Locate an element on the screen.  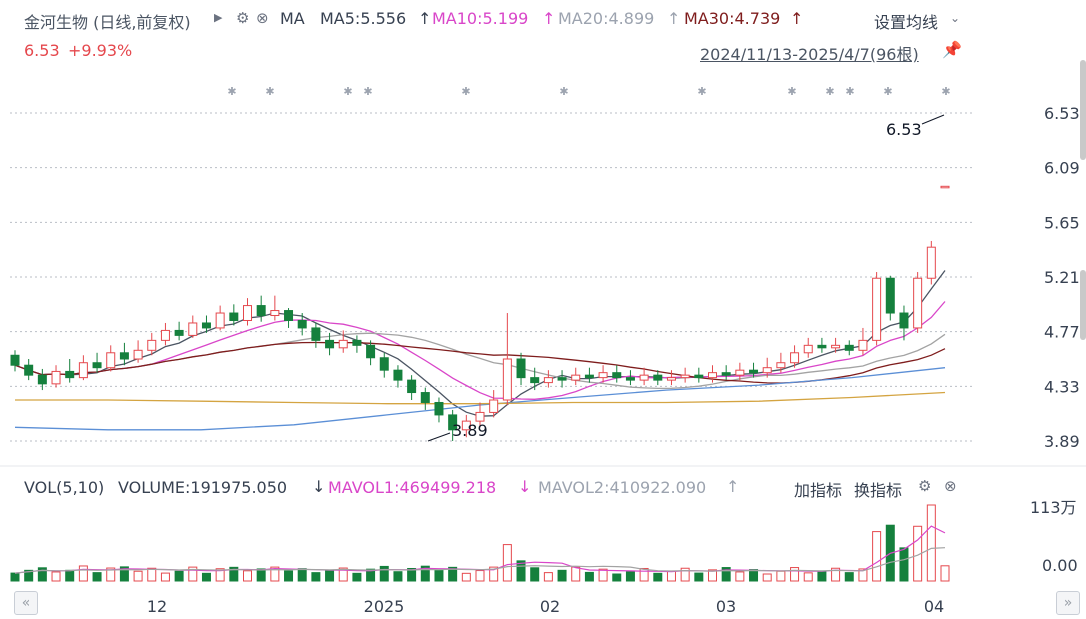
time-tick-label: 12 is located at coordinates (157, 606).